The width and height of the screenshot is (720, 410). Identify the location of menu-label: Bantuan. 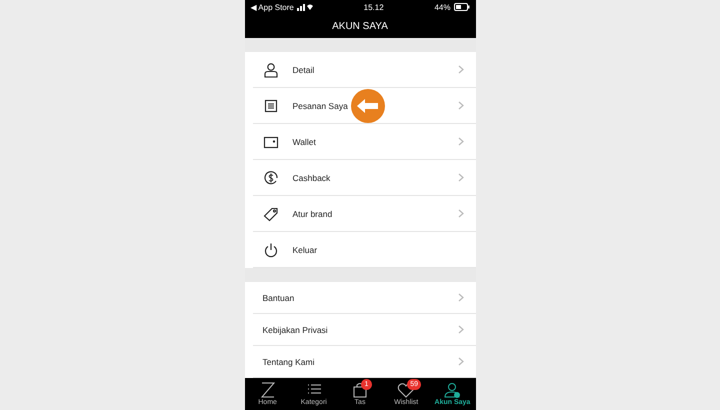
(279, 297).